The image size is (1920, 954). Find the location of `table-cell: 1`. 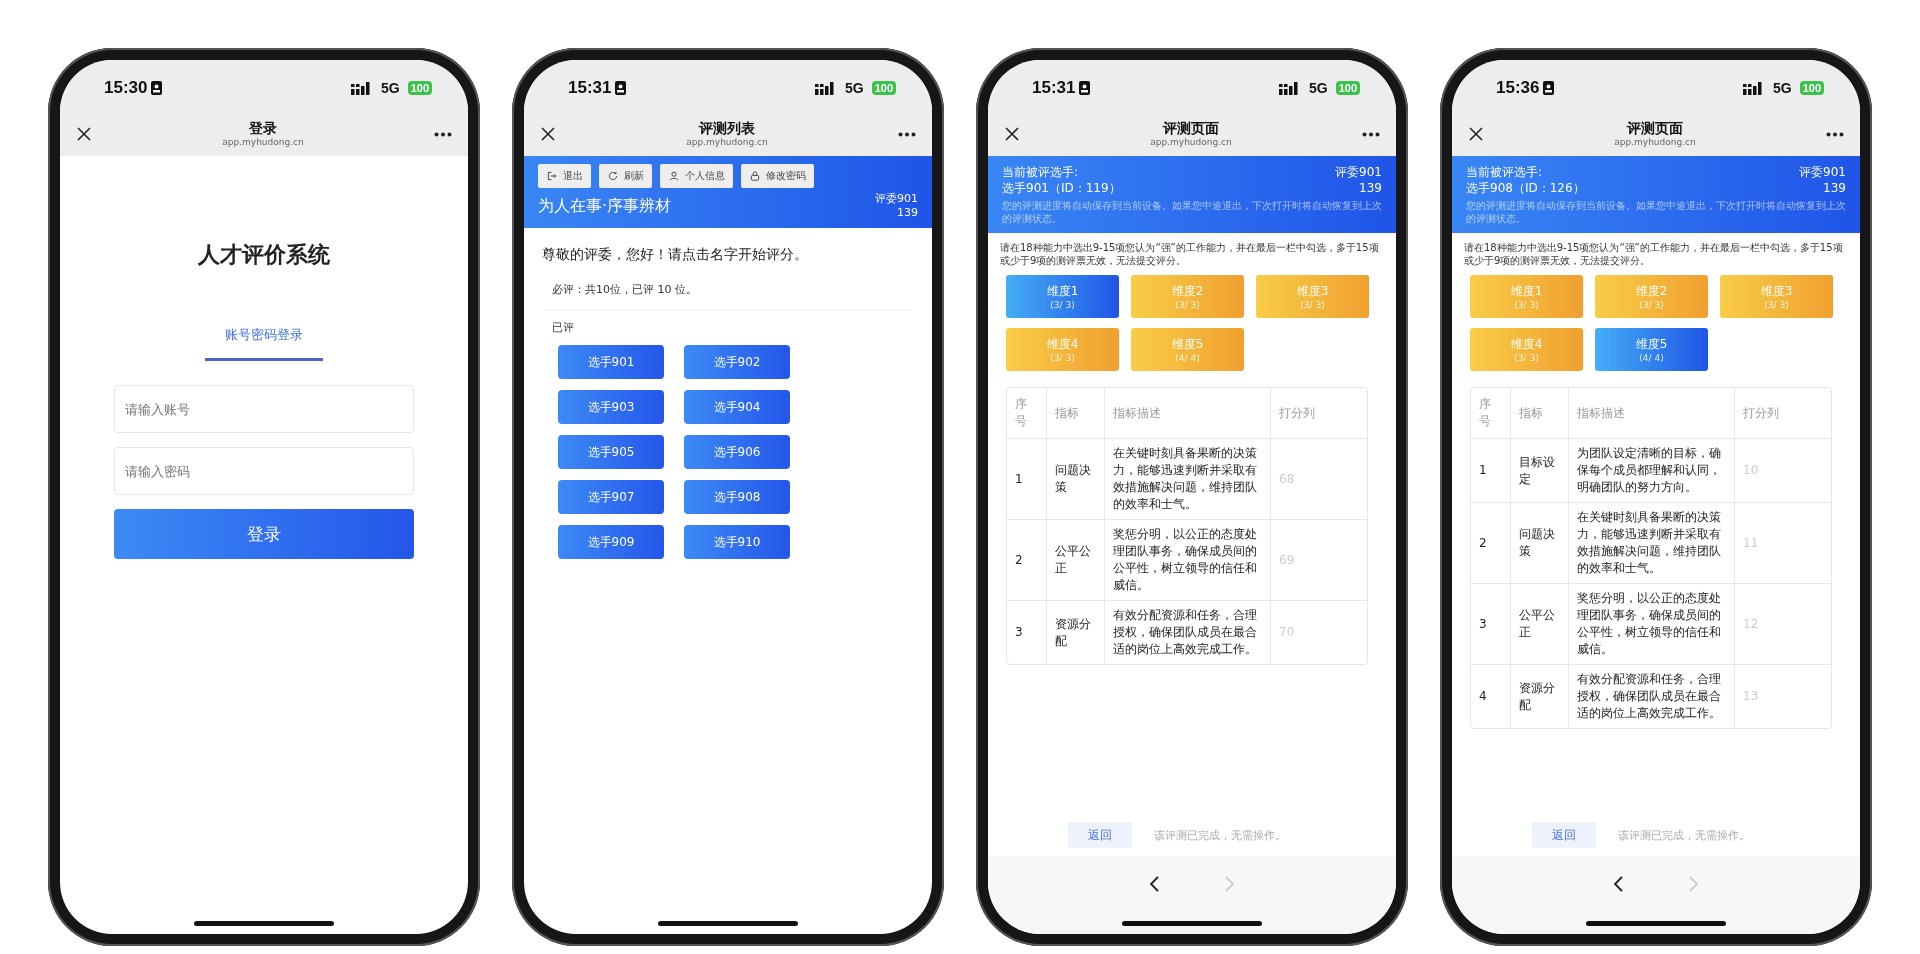

table-cell: 1 is located at coordinates (1491, 471).